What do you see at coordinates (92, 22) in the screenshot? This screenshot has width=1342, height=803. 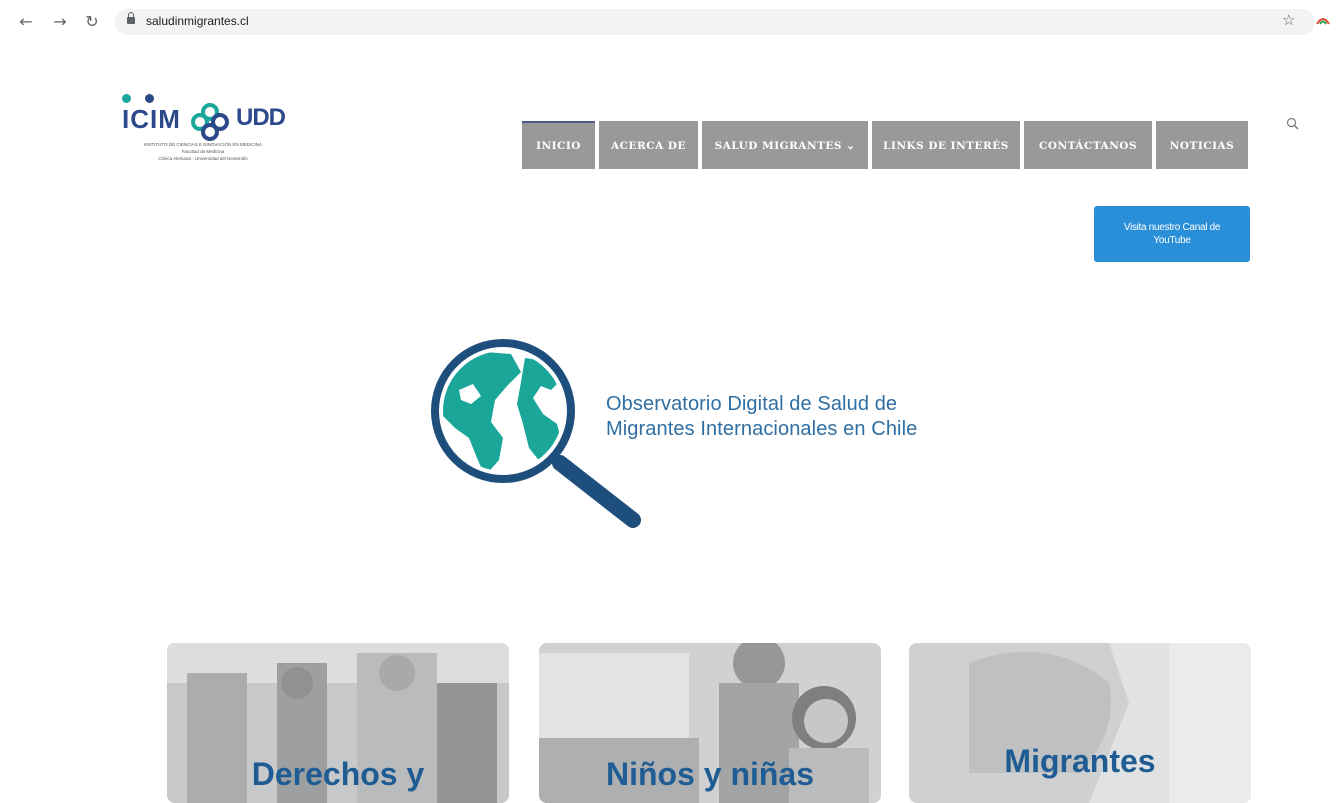 I see `reload-icon: ↻` at bounding box center [92, 22].